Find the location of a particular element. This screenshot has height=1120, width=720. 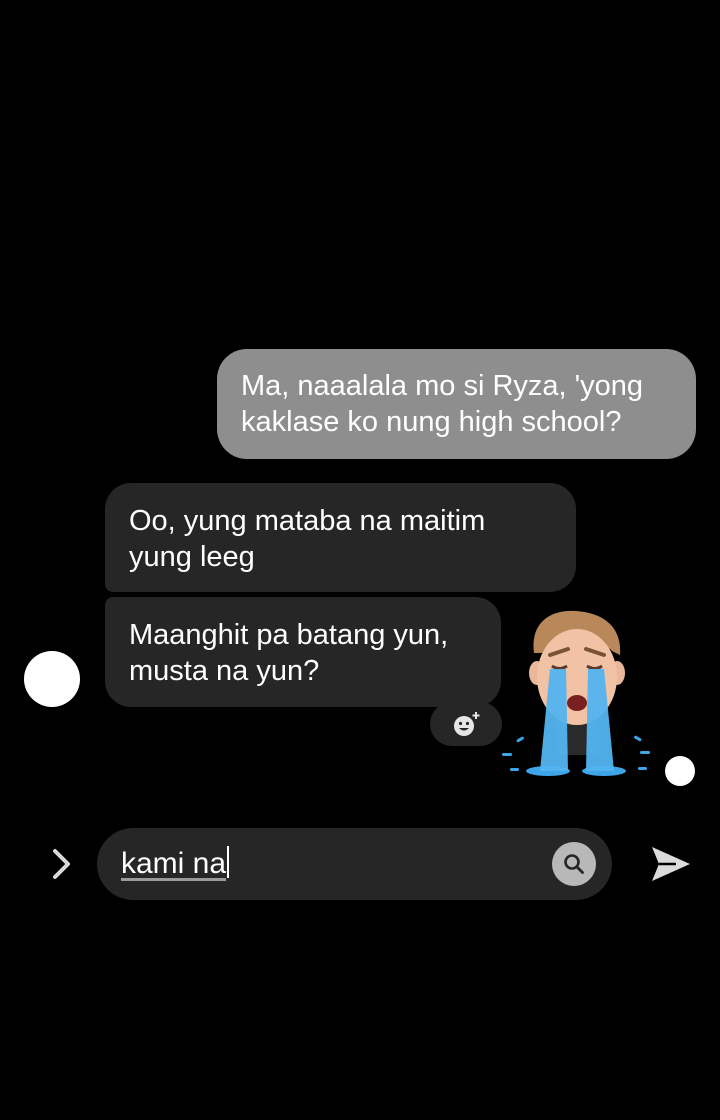

avatar is located at coordinates (52, 679).